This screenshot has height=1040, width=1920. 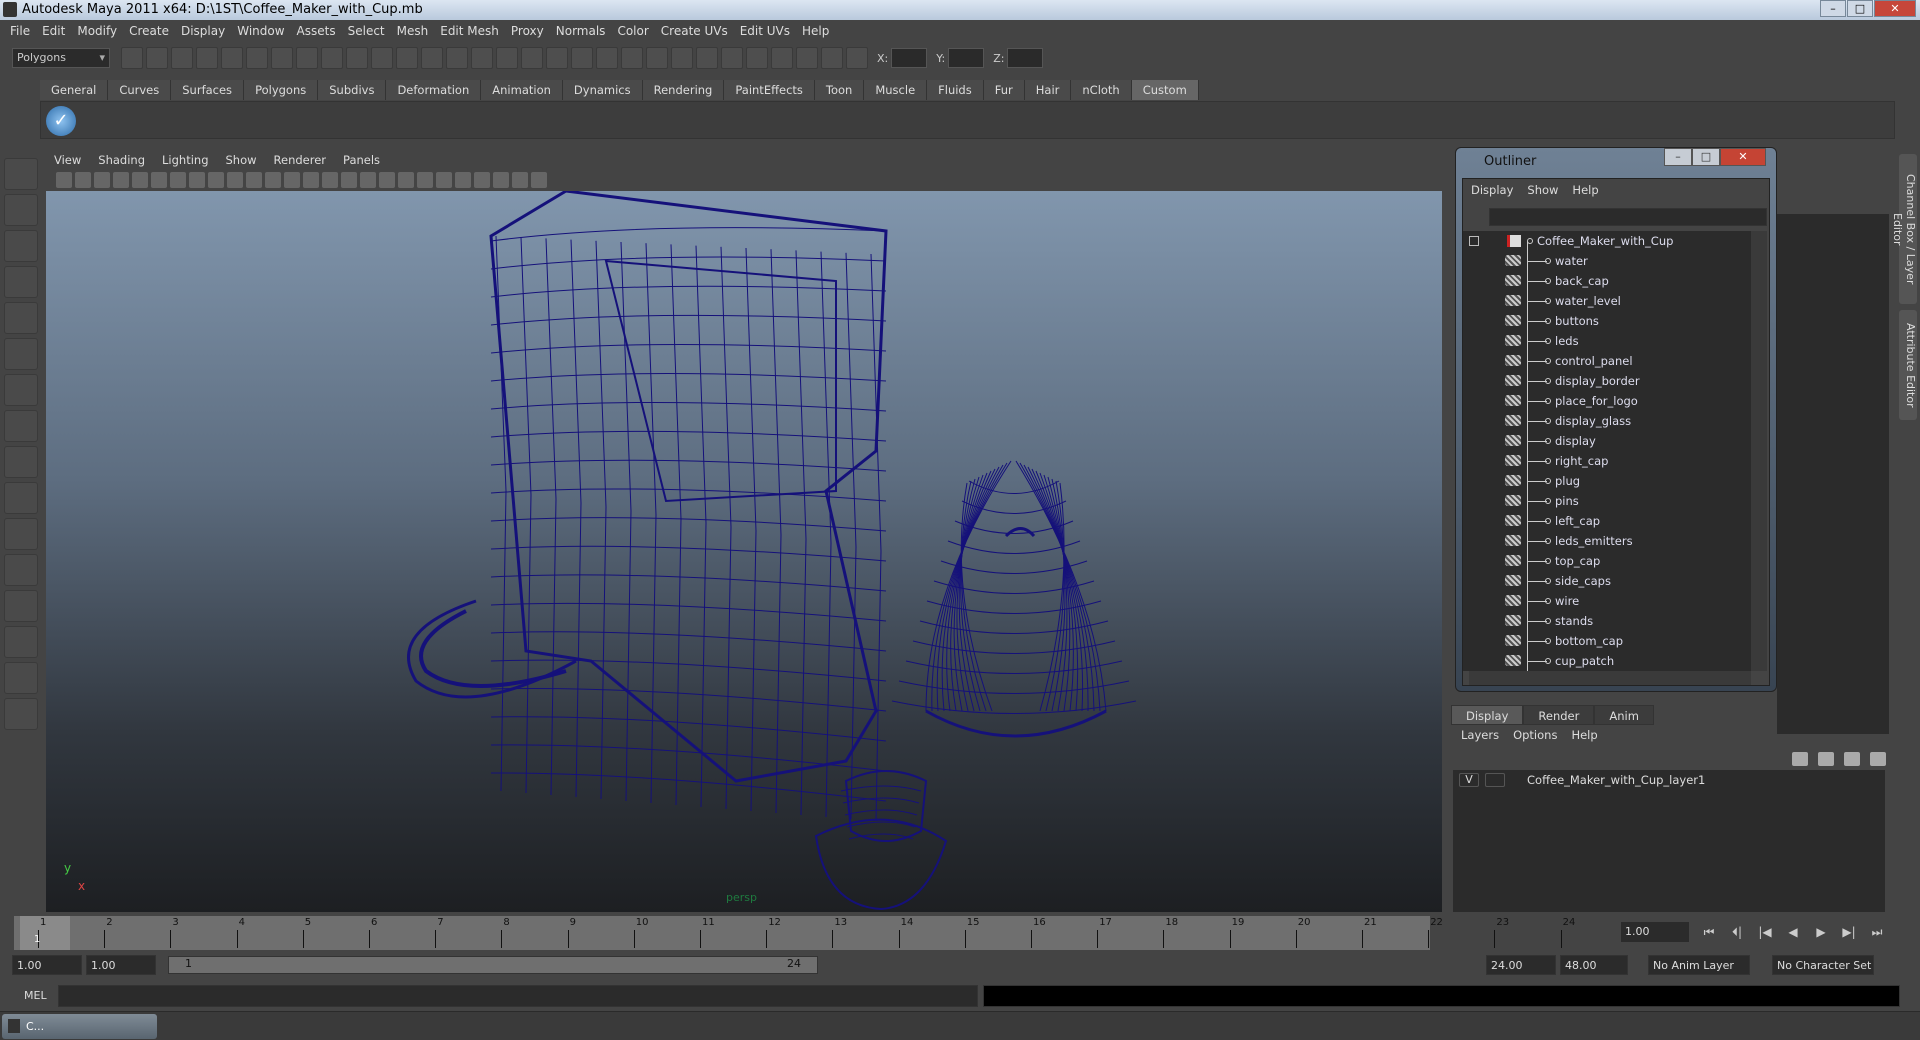 I want to click on outliner-item: leds_emitters, so click(x=1607, y=541).